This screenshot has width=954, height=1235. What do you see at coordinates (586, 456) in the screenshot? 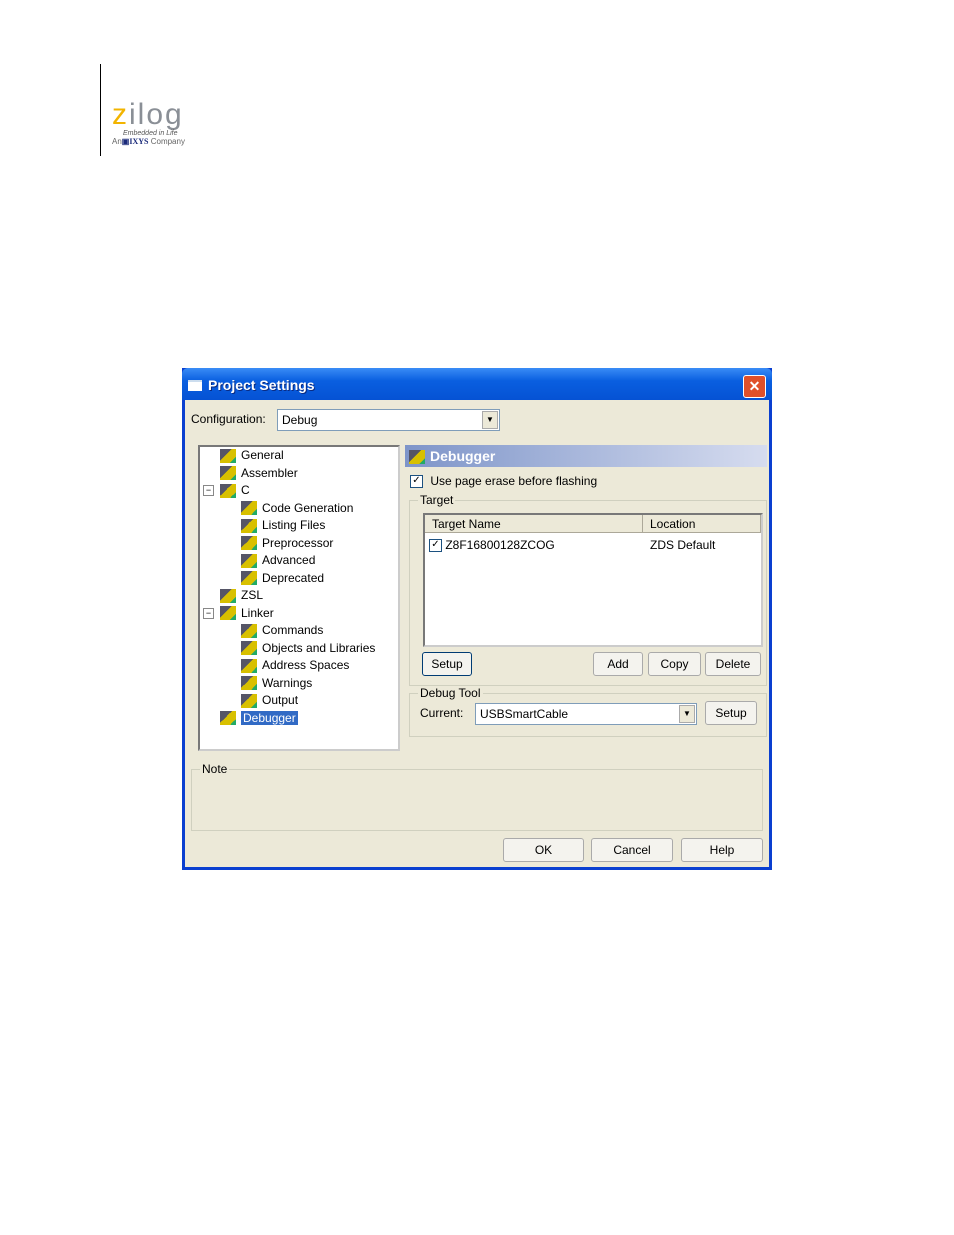
I see `panel-header: Debugger` at bounding box center [586, 456].